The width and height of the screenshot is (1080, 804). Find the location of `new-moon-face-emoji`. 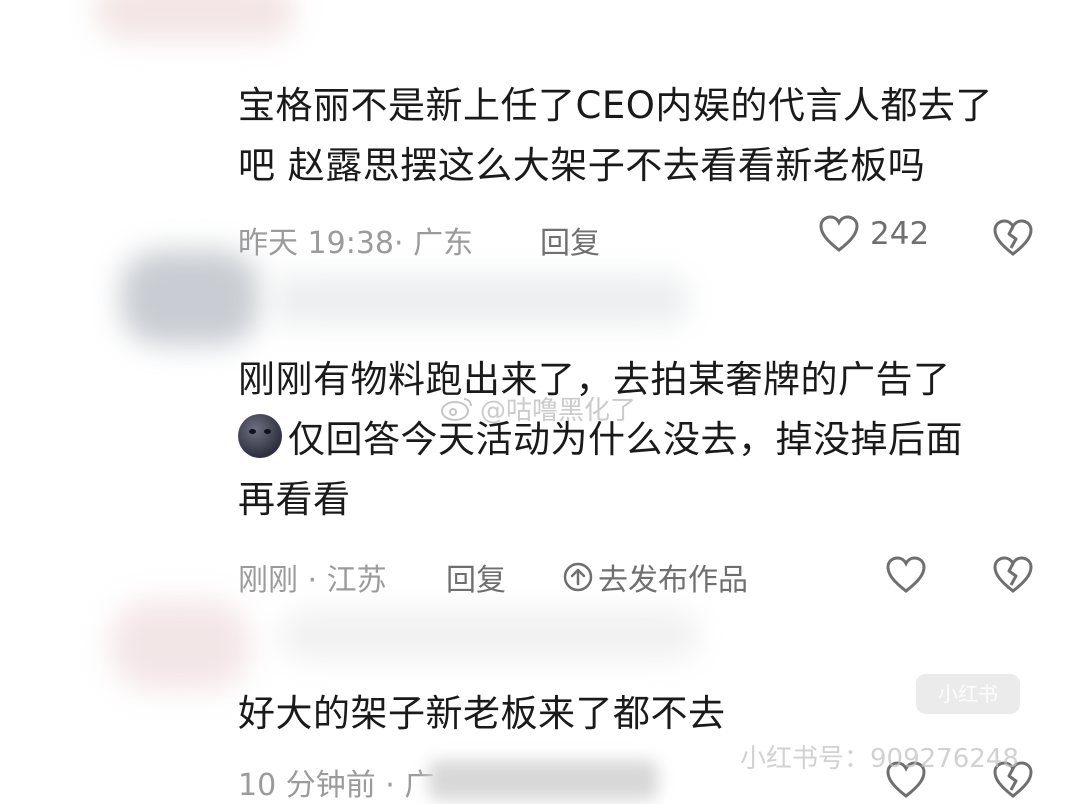

new-moon-face-emoji is located at coordinates (260, 436).